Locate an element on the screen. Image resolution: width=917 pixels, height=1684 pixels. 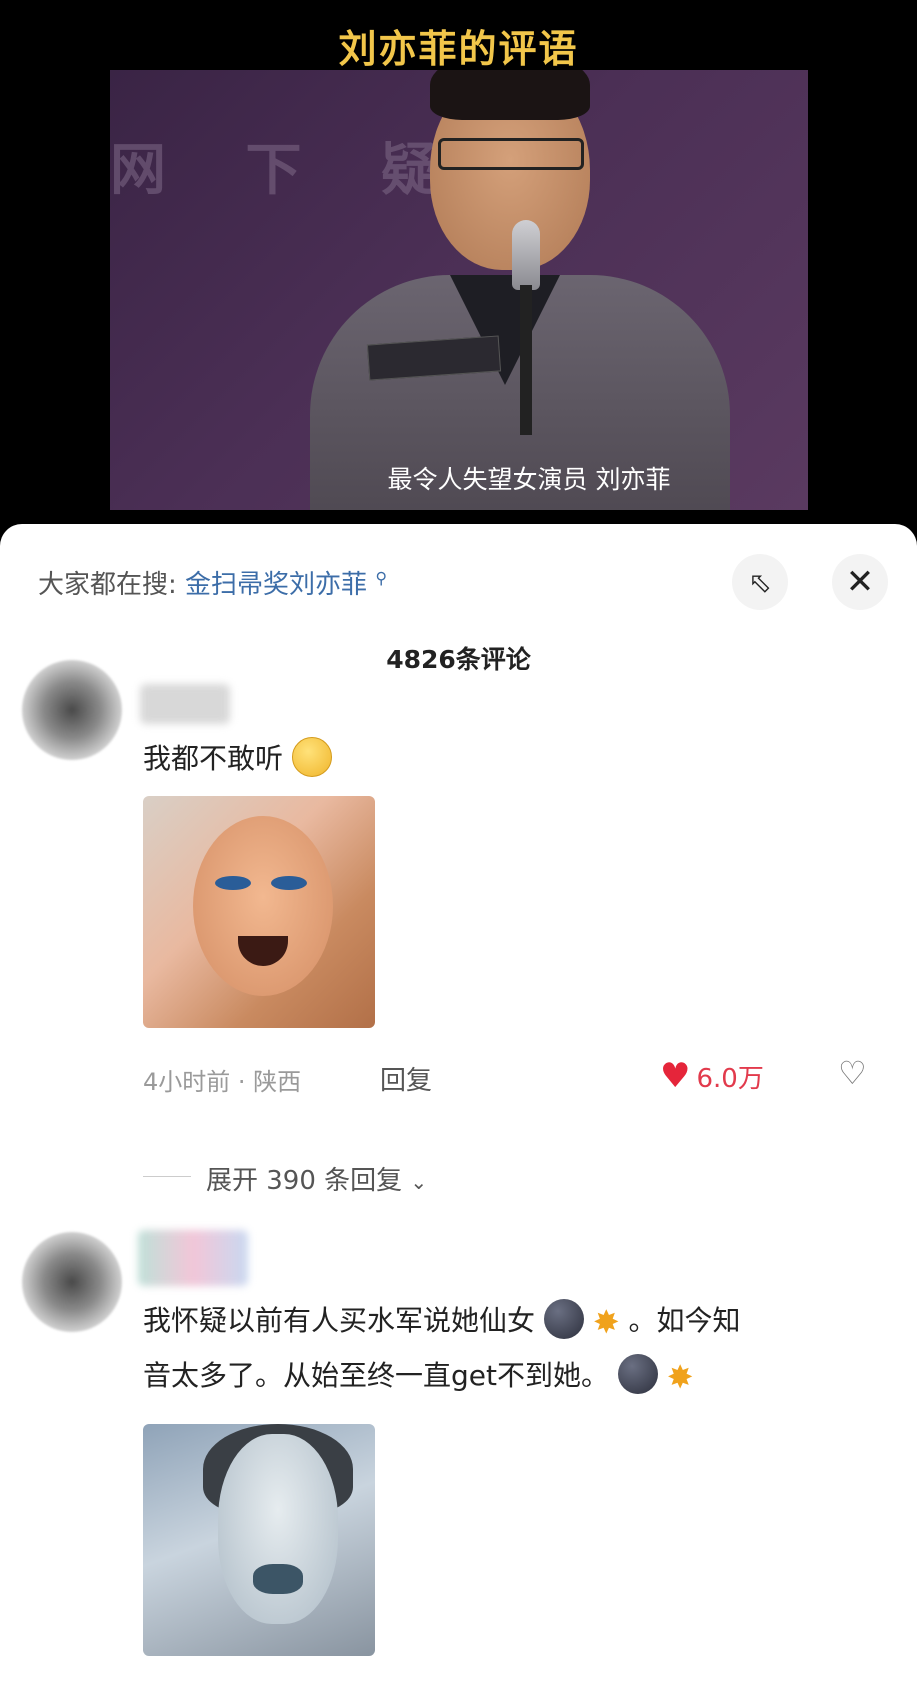
like-count: 6.0万 is located at coordinates (730, 1078).